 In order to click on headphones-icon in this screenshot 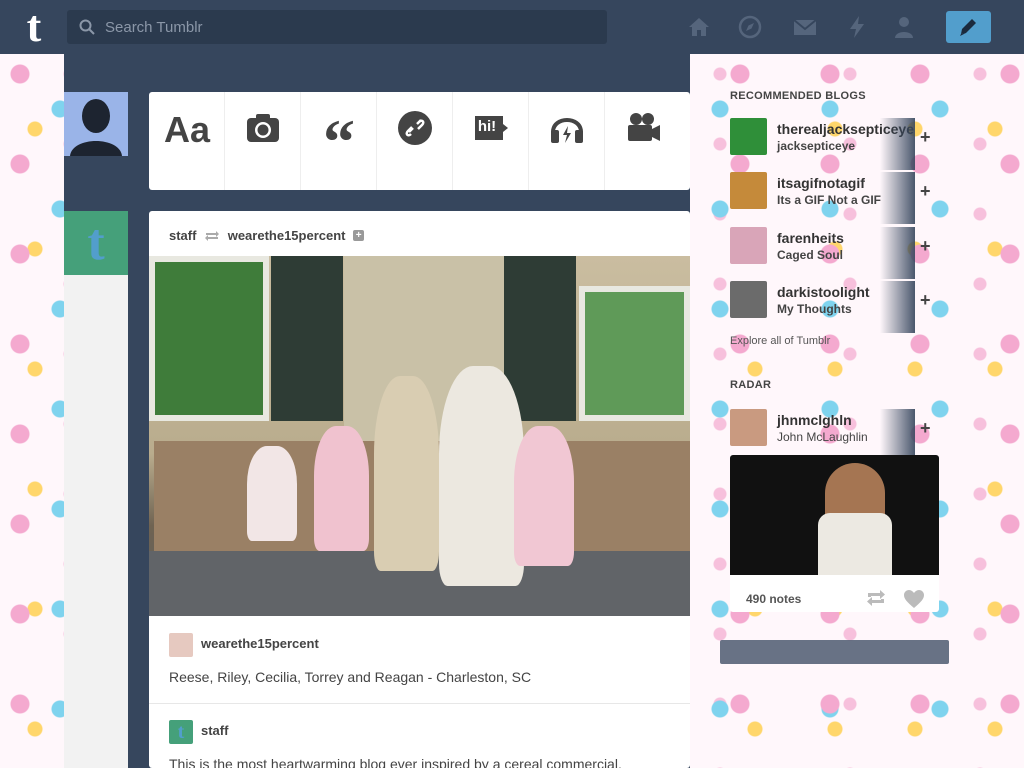, I will do `click(567, 130)`.